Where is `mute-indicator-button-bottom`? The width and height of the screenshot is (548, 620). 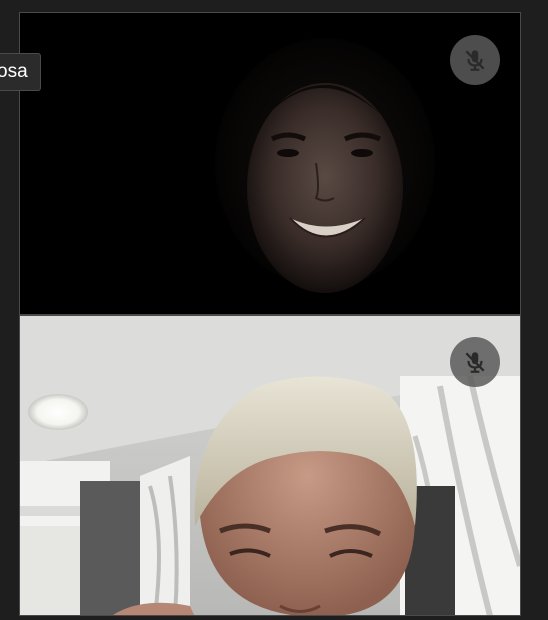
mute-indicator-button-bottom is located at coordinates (475, 362).